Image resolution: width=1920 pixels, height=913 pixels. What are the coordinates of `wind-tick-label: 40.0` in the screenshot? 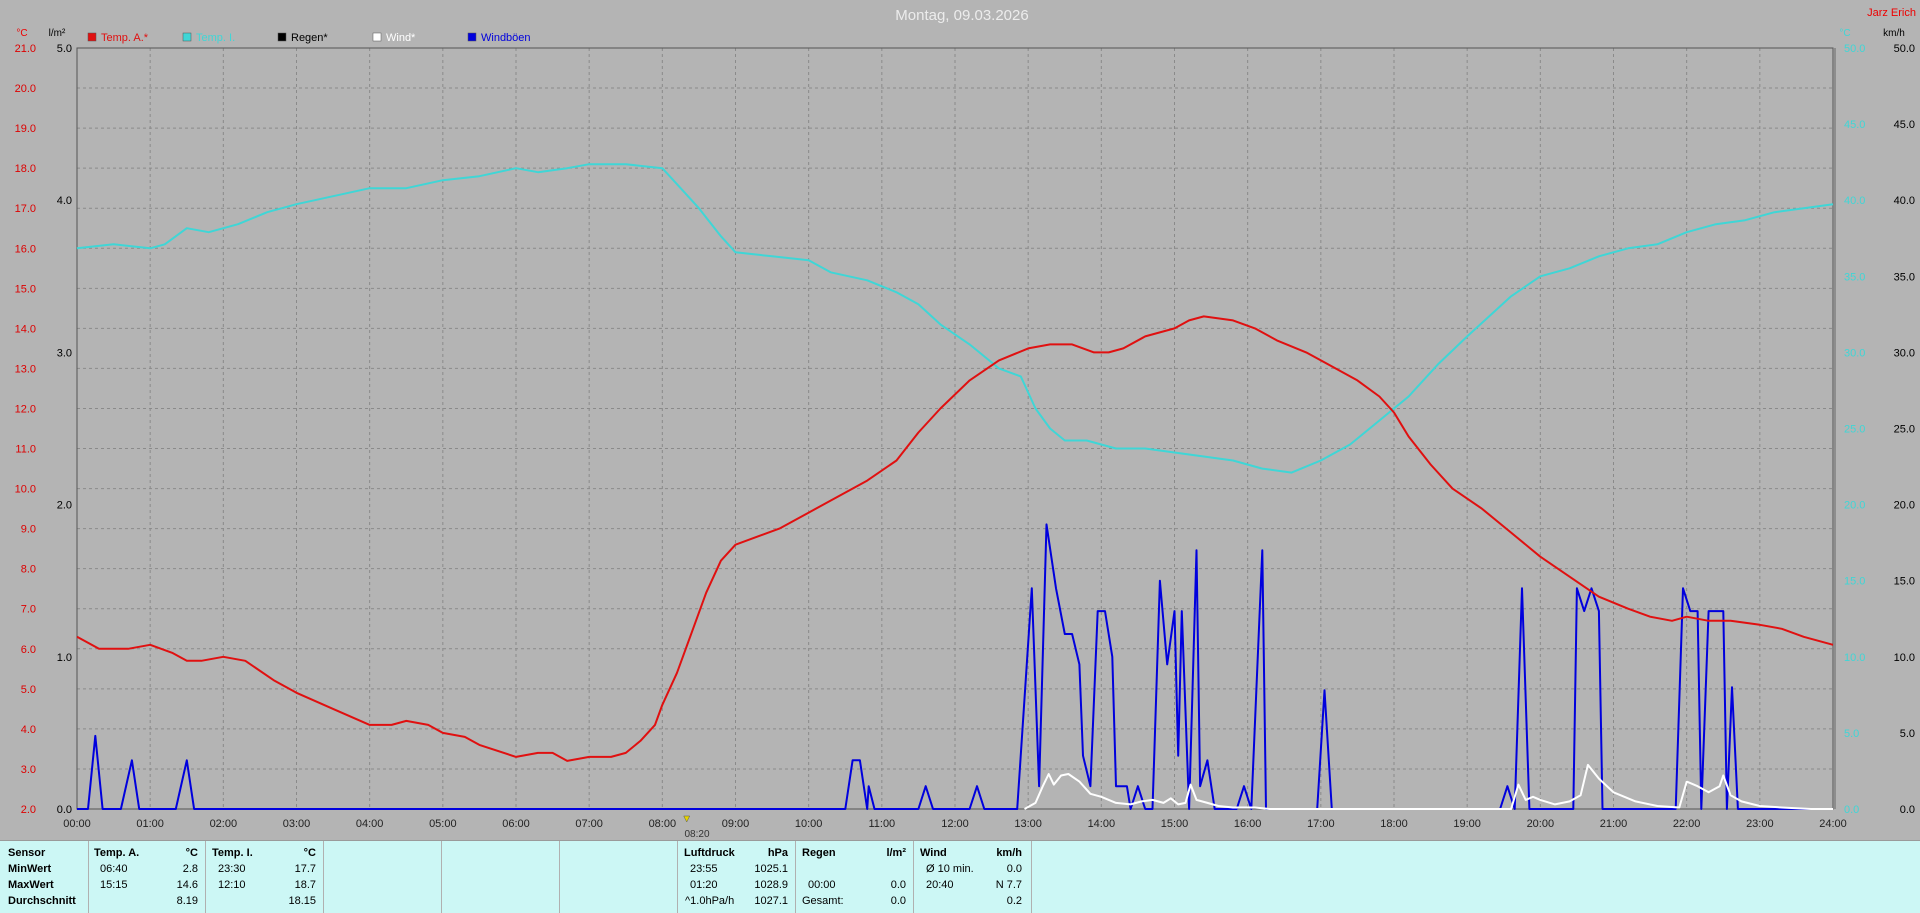 It's located at (1904, 201).